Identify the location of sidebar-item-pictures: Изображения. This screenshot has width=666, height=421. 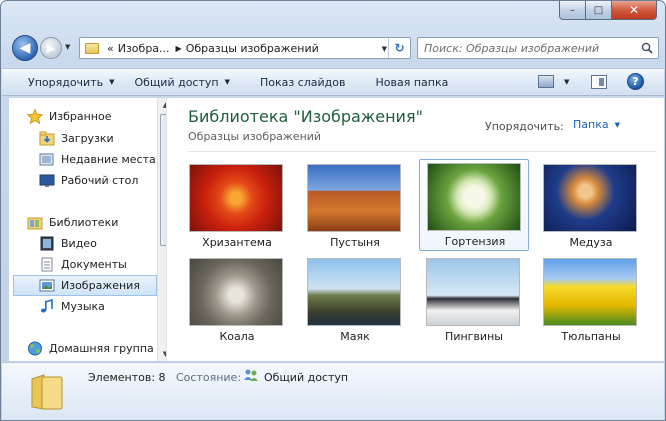
(85, 285).